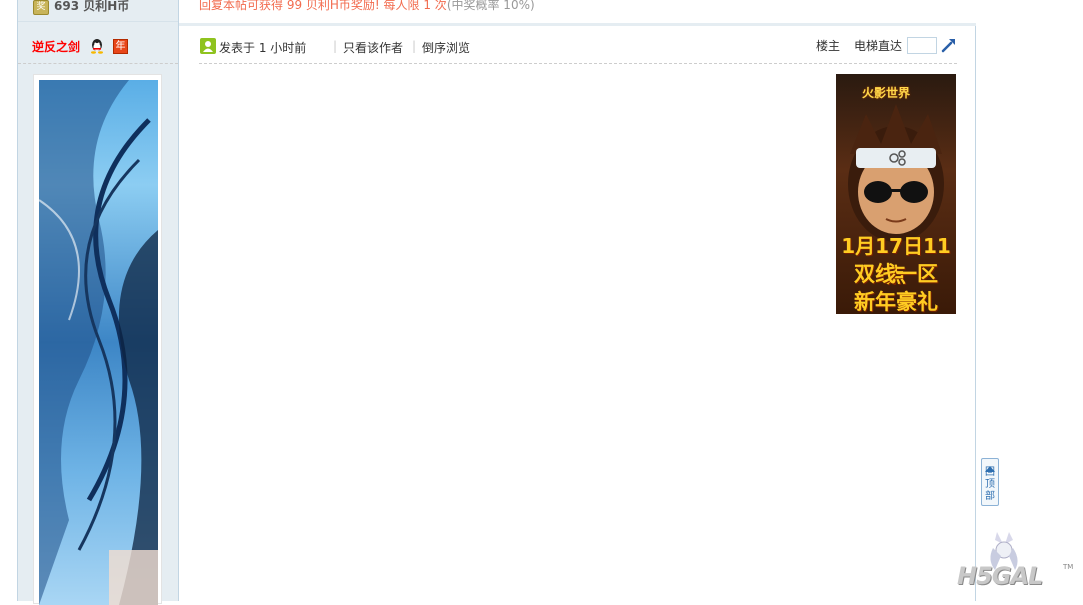 Image resolution: width=1083 pixels, height=605 pixels. What do you see at coordinates (896, 302) in the screenshot?
I see `ad-subheadline: 新年豪礼` at bounding box center [896, 302].